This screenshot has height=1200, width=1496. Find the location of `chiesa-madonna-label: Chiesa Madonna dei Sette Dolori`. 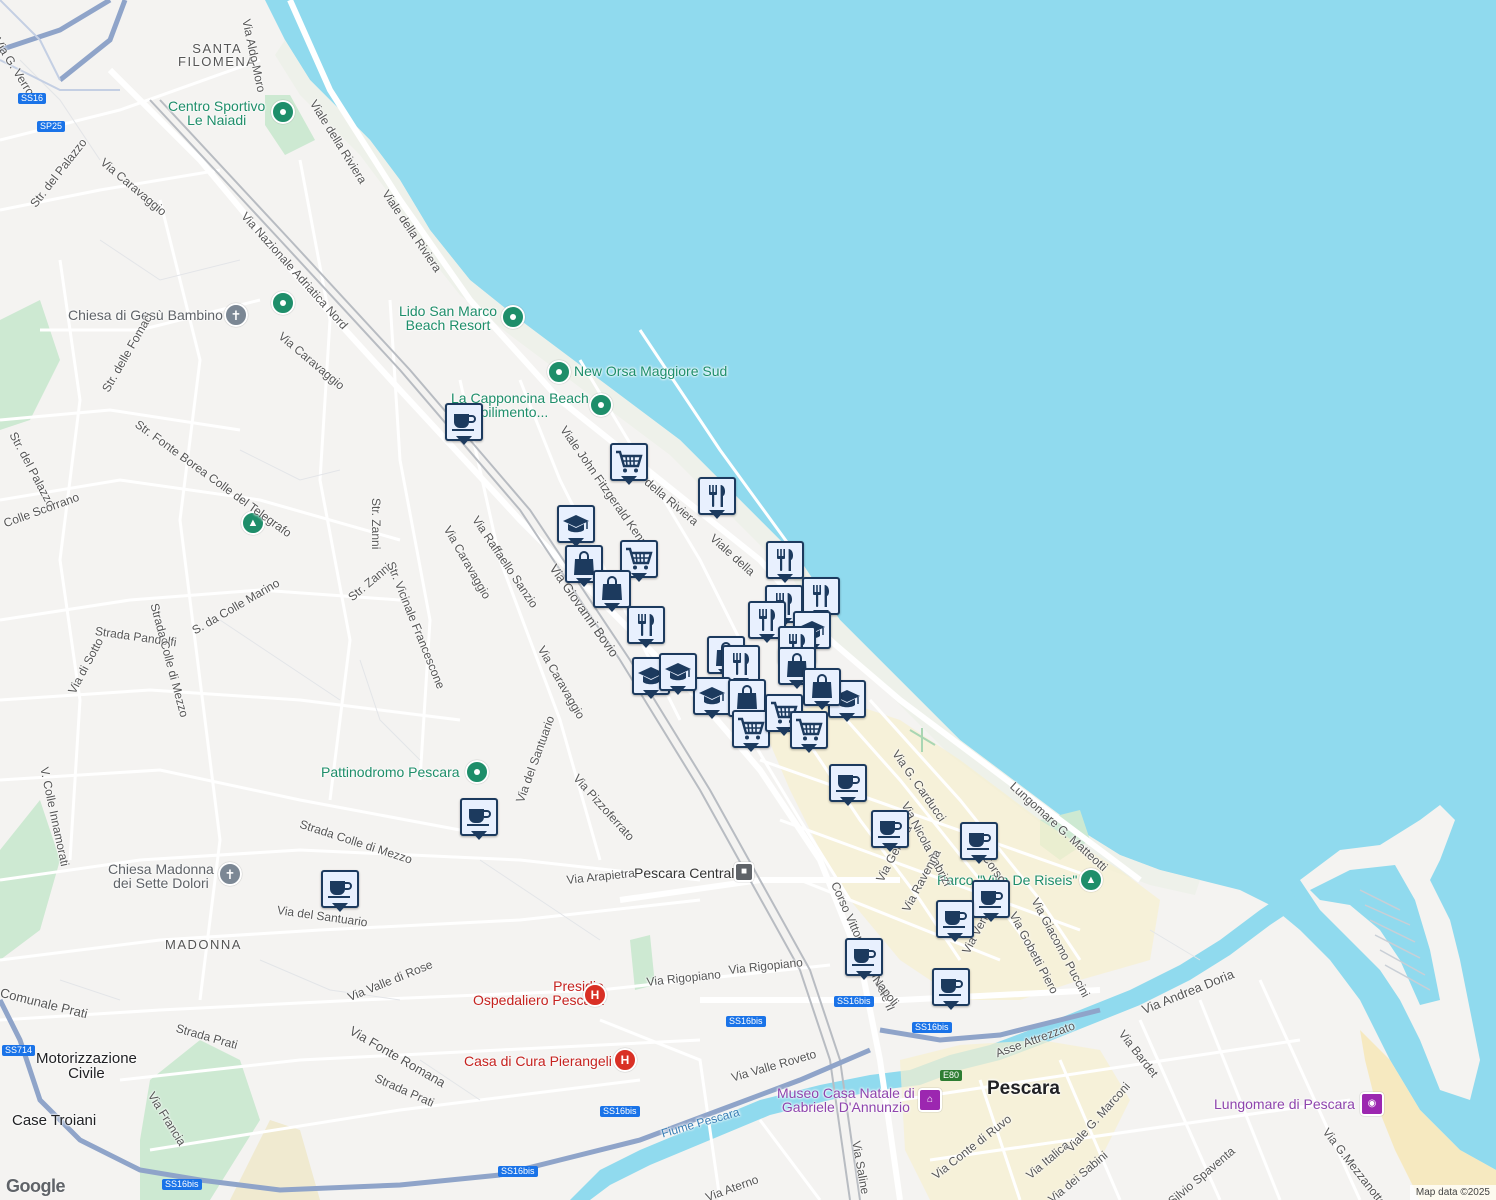

chiesa-madonna-label: Chiesa Madonna dei Sette Dolori is located at coordinates (161, 876).